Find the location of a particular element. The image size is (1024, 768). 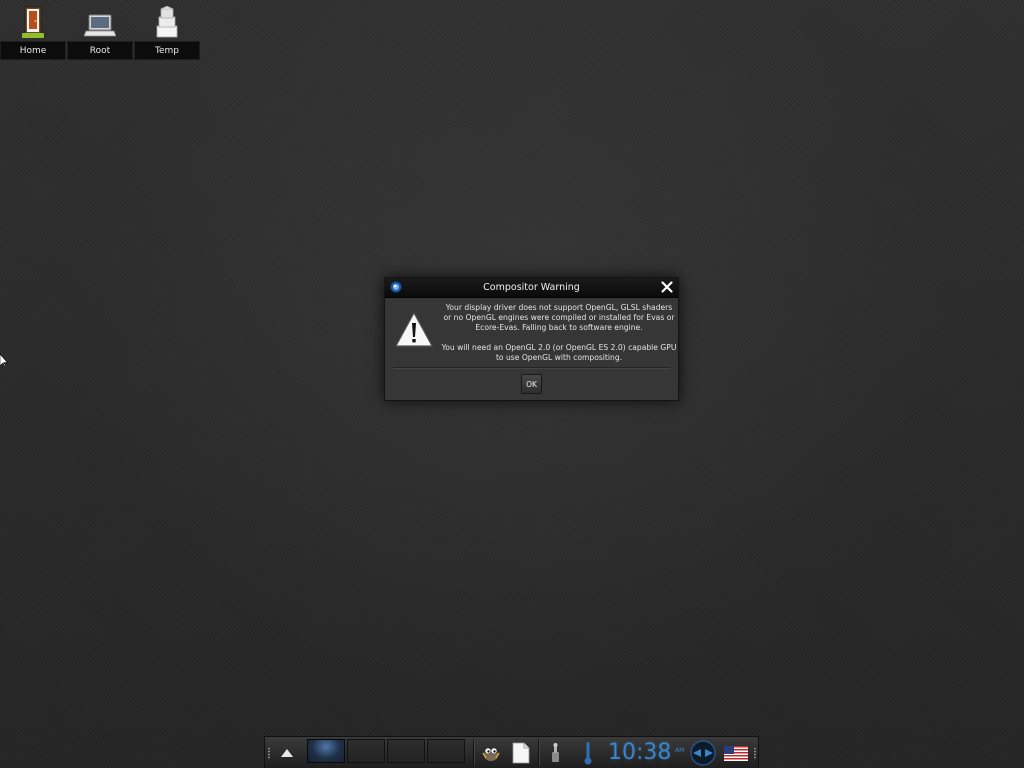

flag-icon is located at coordinates (736, 753).